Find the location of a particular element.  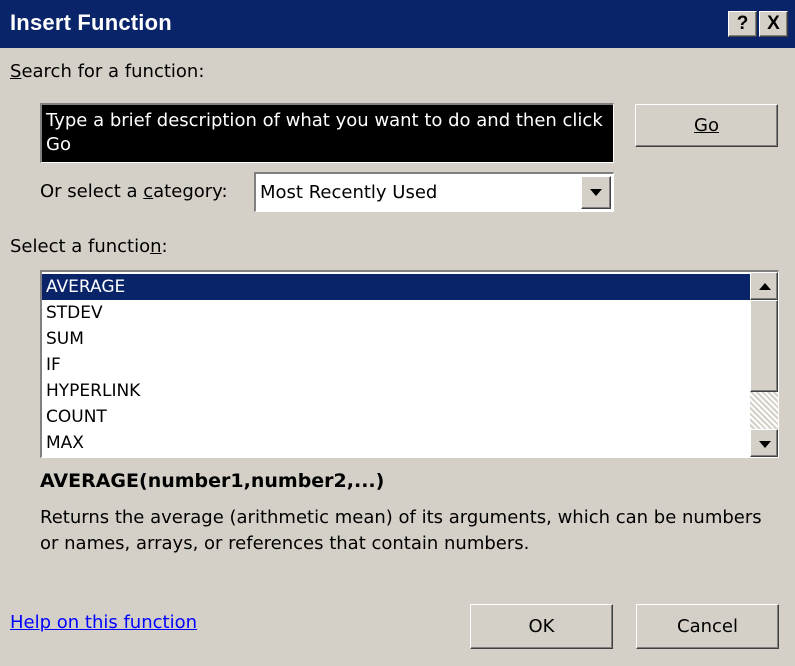

cancel-button: Cancel is located at coordinates (707, 626).